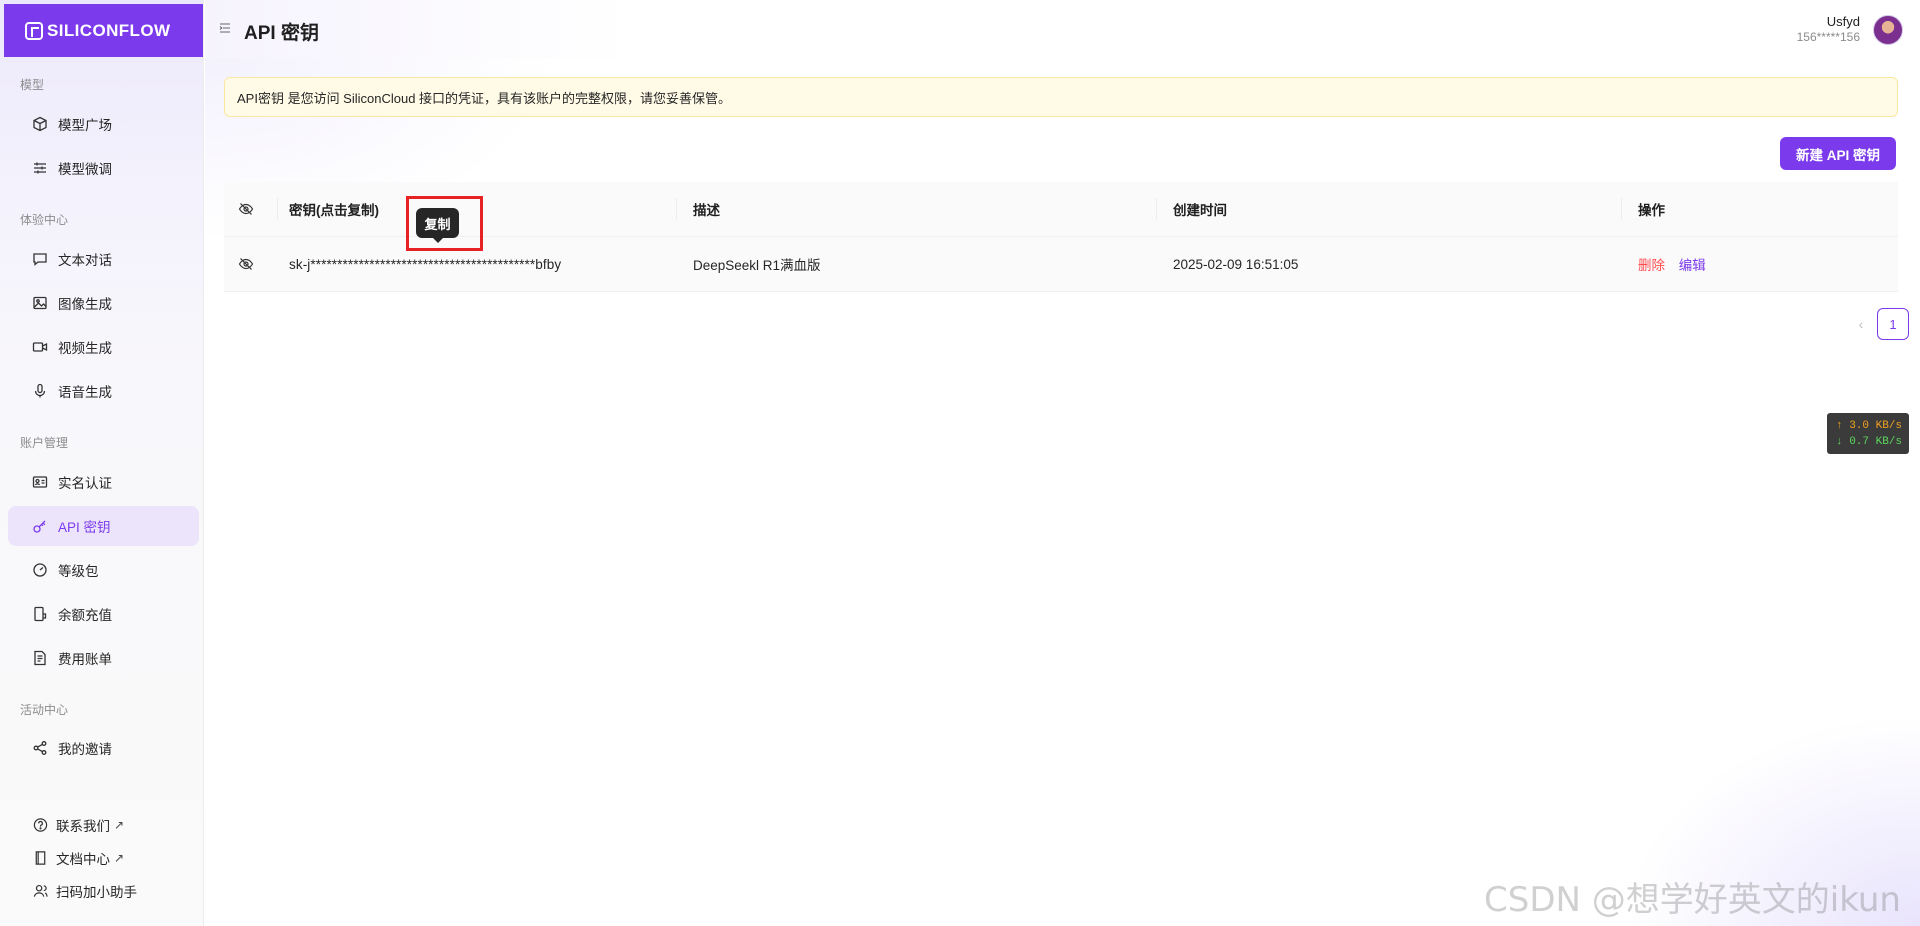 This screenshot has width=1920, height=926. What do you see at coordinates (40, 526) in the screenshot?
I see `key-icon` at bounding box center [40, 526].